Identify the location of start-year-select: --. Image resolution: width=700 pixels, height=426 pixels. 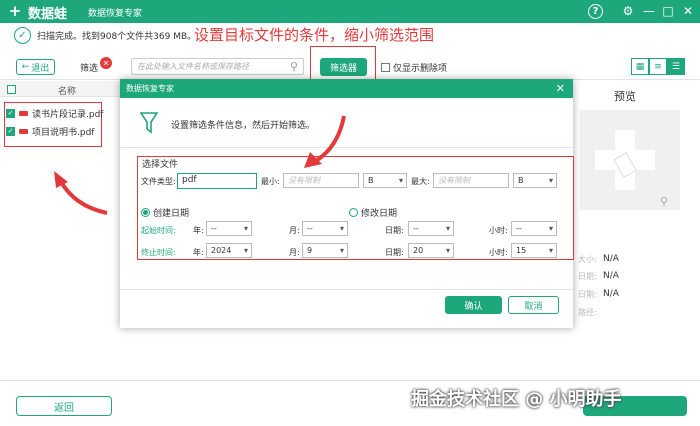
(229, 228).